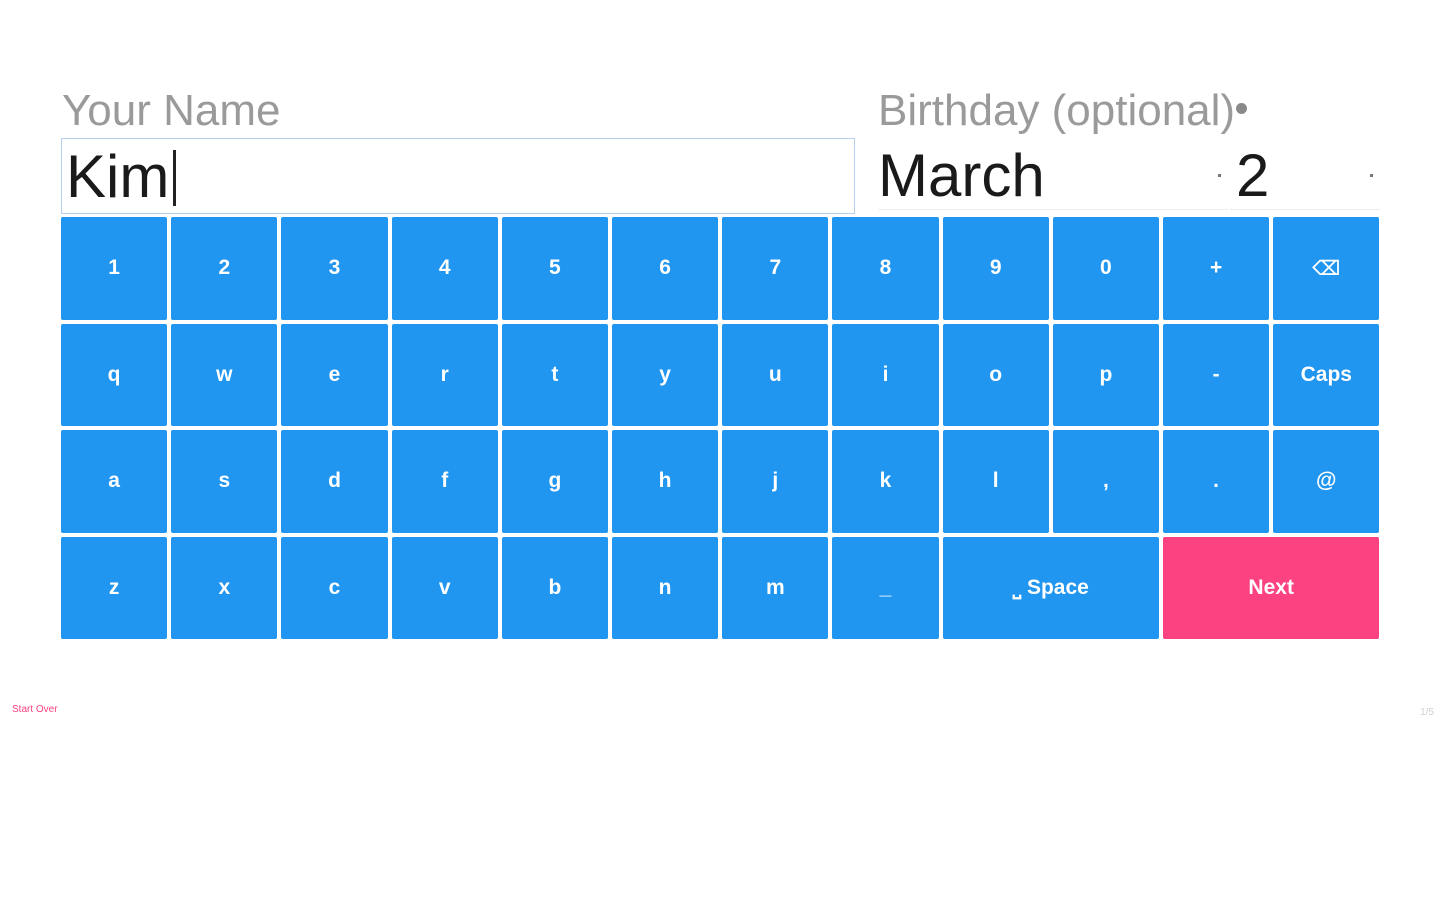 The image size is (1440, 900). I want to click on text-caret, so click(175, 178).